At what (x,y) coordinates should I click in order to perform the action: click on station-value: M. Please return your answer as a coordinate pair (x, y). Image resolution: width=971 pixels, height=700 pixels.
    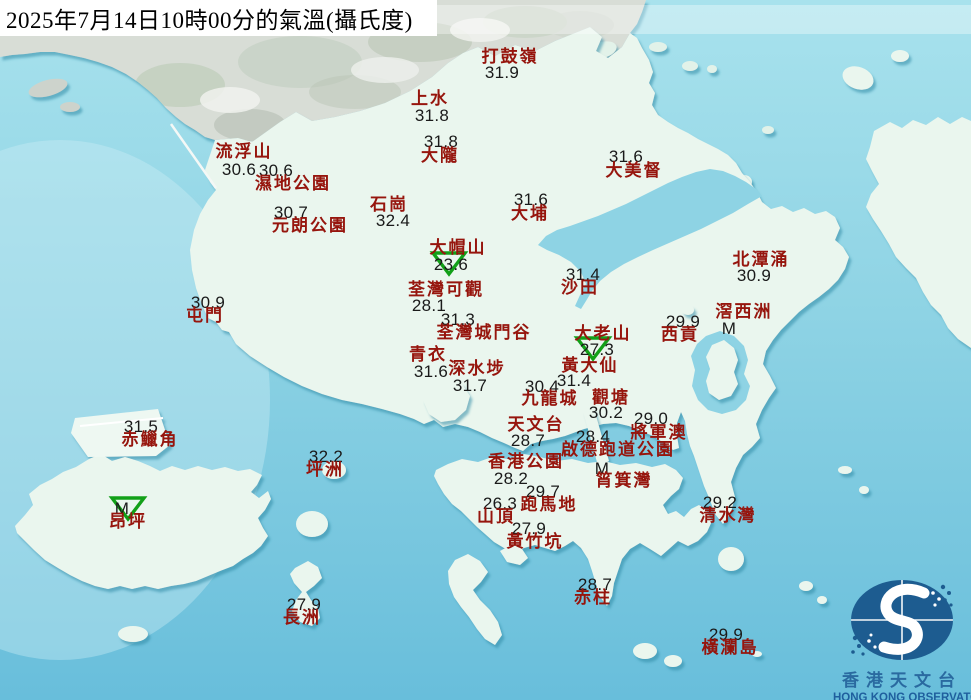
    Looking at the image, I should click on (729, 328).